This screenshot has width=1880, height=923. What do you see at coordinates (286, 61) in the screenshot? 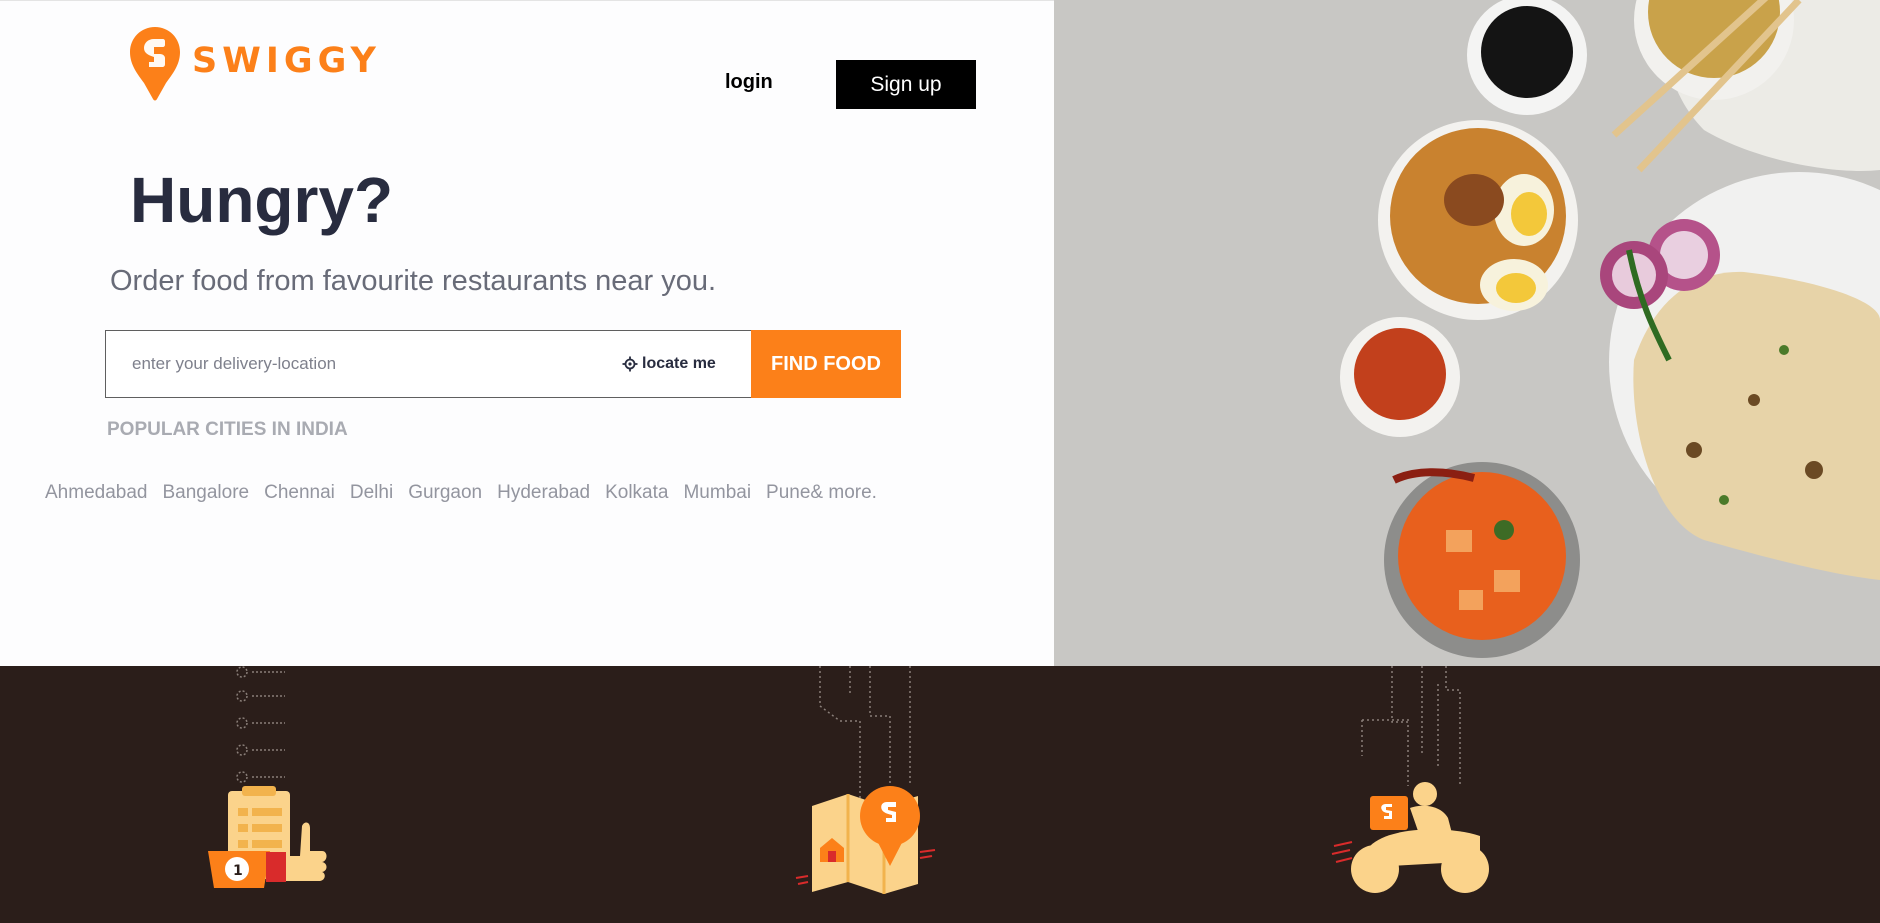
I see `brand-name: SWIGGY` at bounding box center [286, 61].